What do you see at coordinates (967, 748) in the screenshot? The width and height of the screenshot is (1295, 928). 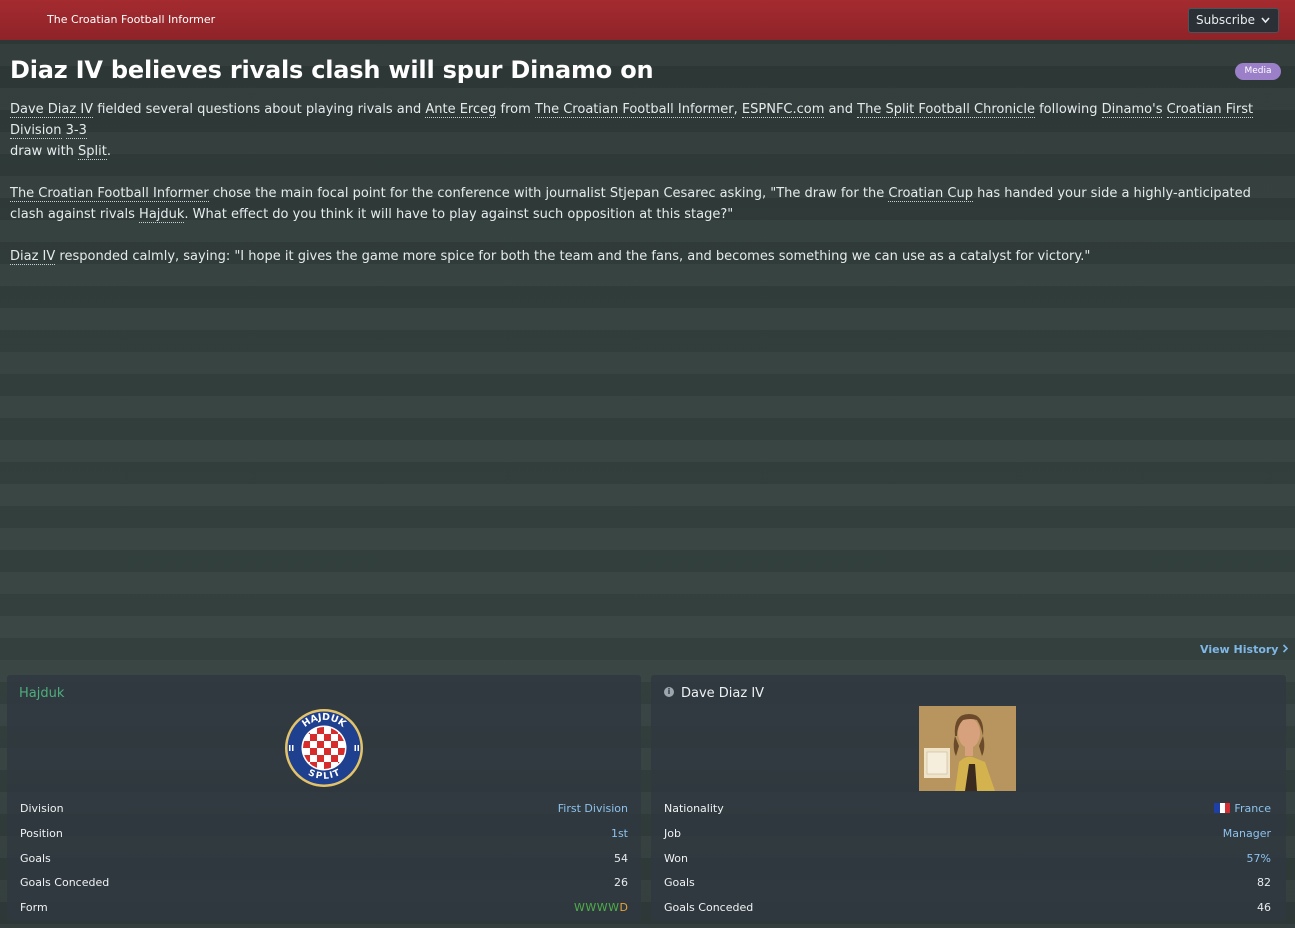 I see `manager-photo` at bounding box center [967, 748].